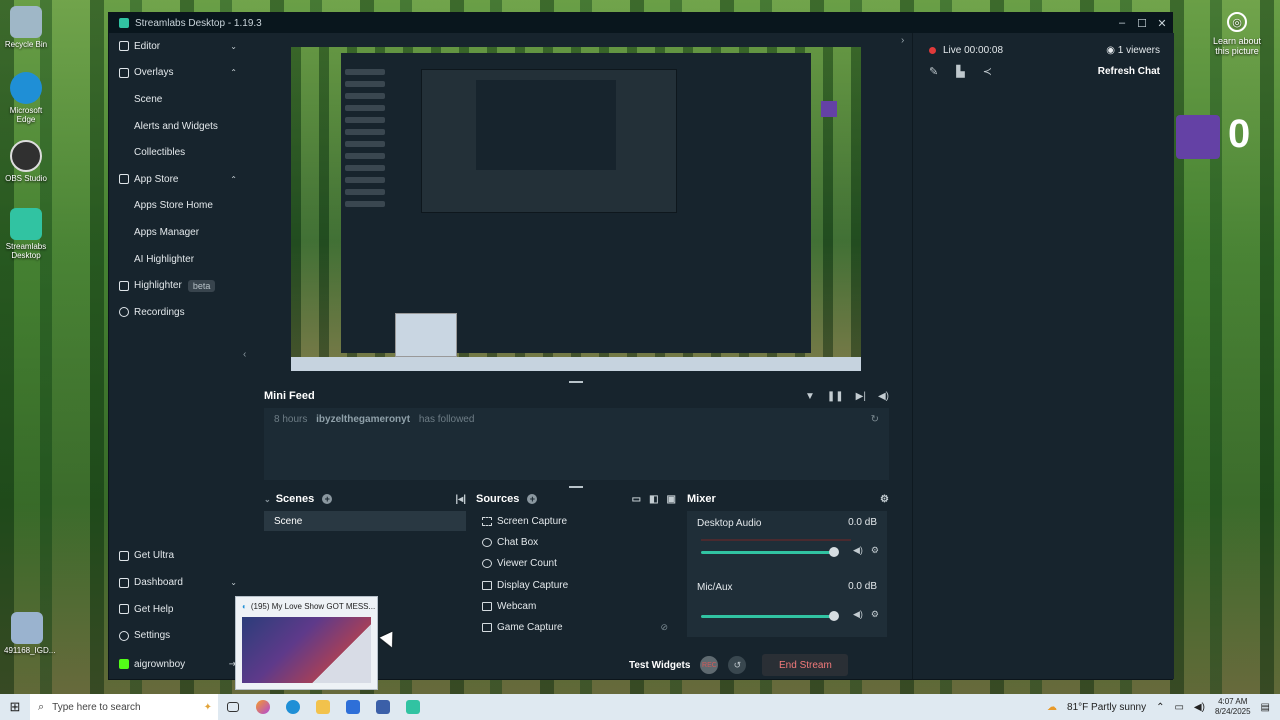 The image size is (1280, 720). Describe the element at coordinates (178, 635) in the screenshot. I see `sidebar-item-settings: Settings` at that location.